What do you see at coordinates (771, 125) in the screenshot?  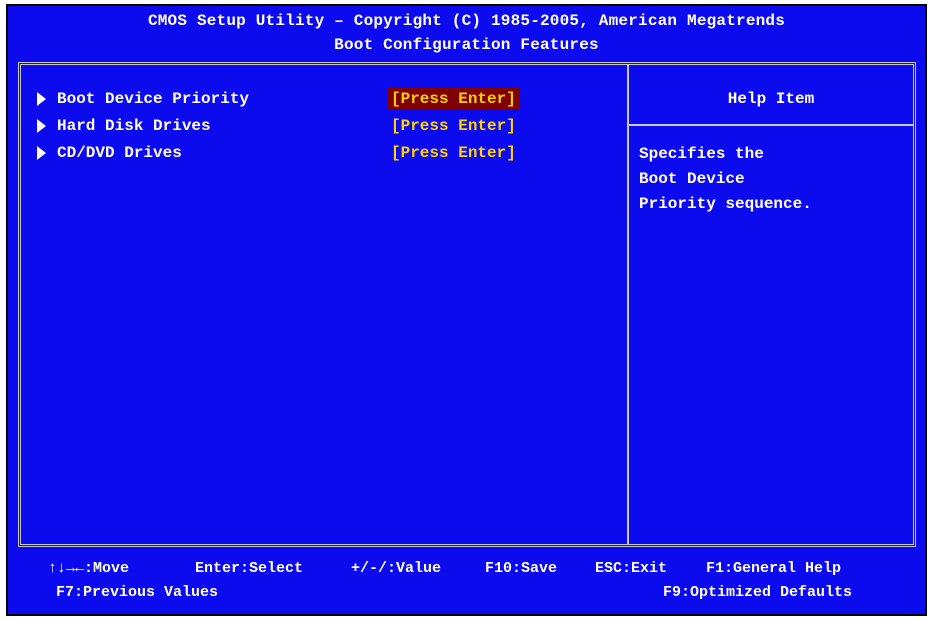 I see `help-separator` at bounding box center [771, 125].